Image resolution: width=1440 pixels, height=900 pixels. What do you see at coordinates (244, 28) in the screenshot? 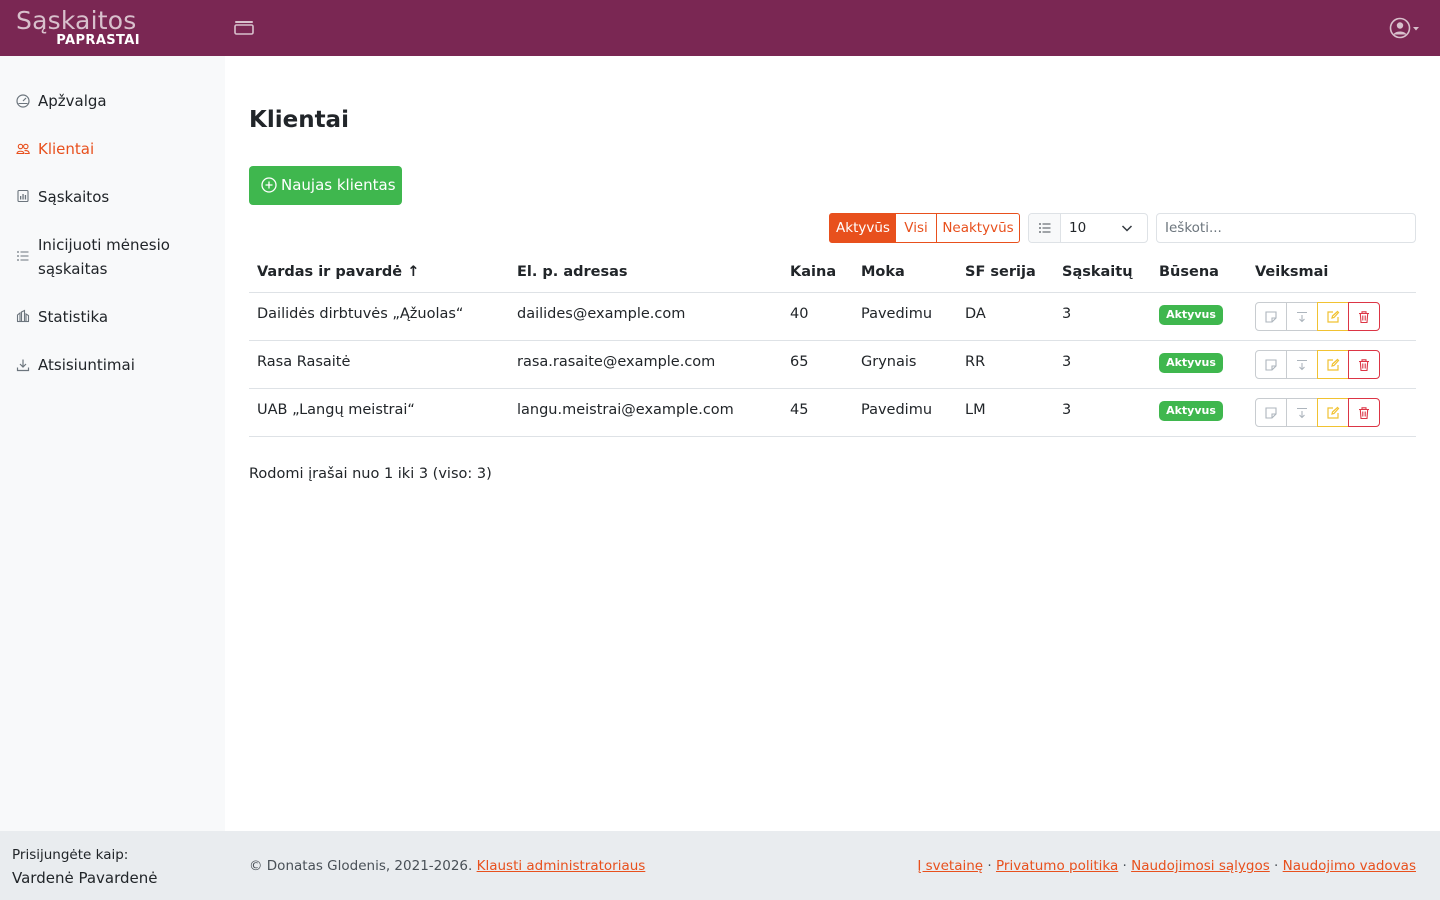
I see `menu-toggle-icon` at bounding box center [244, 28].